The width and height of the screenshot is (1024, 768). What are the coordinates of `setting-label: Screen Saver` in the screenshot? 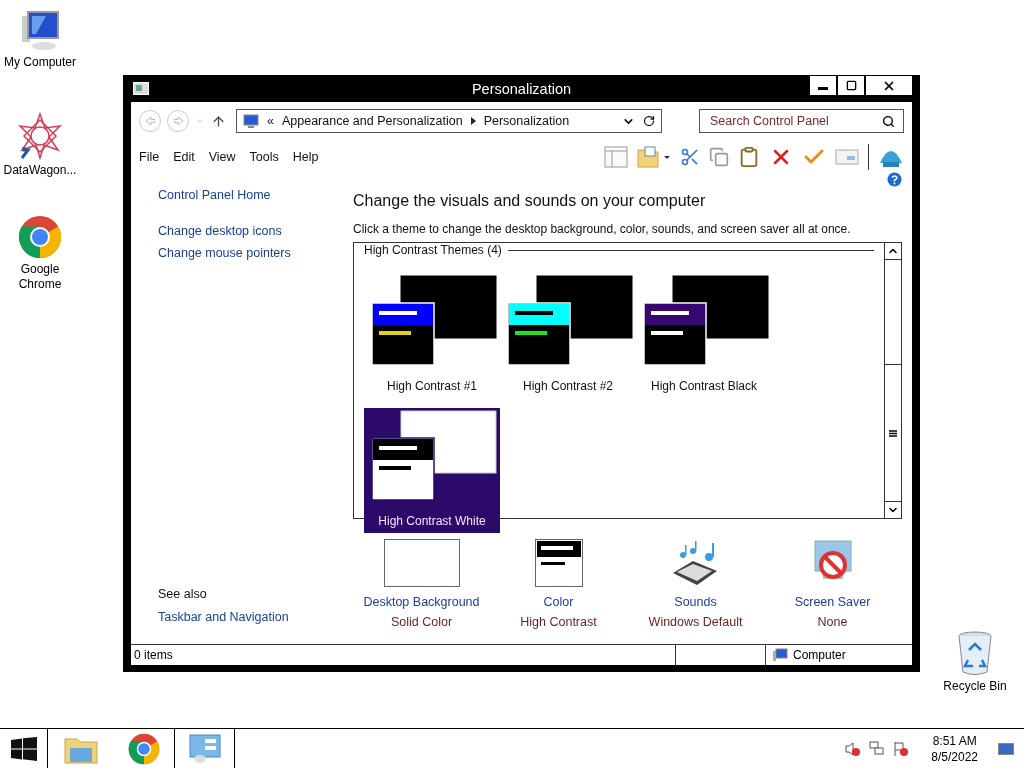 It's located at (832, 602).